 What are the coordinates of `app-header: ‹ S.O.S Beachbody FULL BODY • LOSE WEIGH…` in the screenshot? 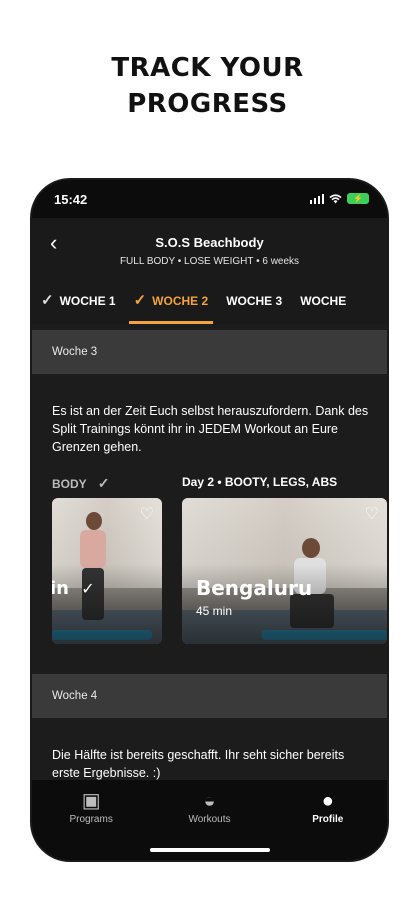 It's located at (209, 248).